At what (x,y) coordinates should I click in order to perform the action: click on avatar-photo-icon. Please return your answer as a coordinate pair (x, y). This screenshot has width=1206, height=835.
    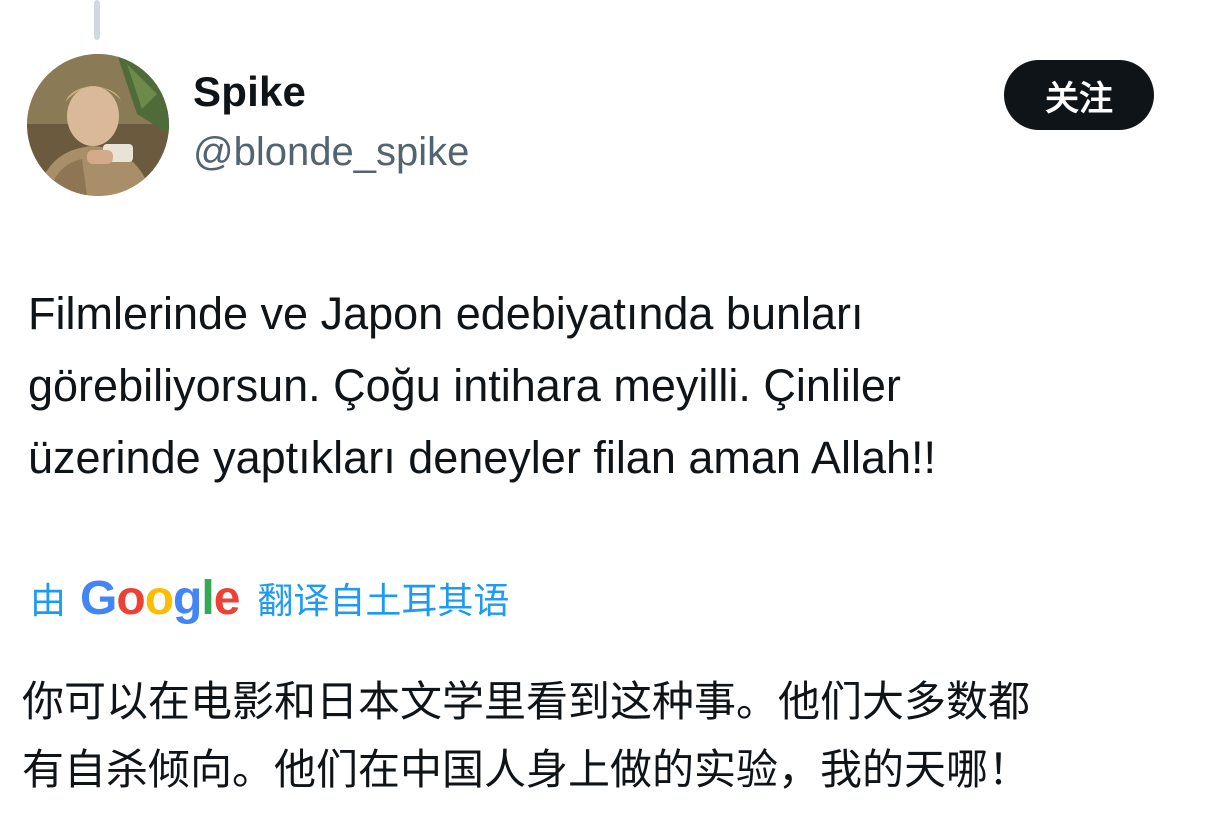
    Looking at the image, I should click on (98, 125).